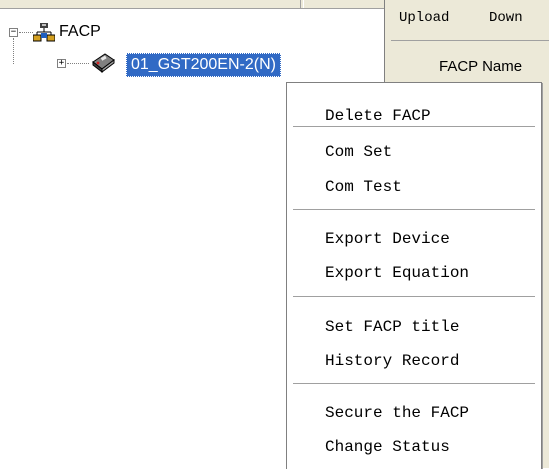 This screenshot has height=469, width=549. What do you see at coordinates (392, 327) in the screenshot?
I see `menu-item-set-facp-title: Set FACP title` at bounding box center [392, 327].